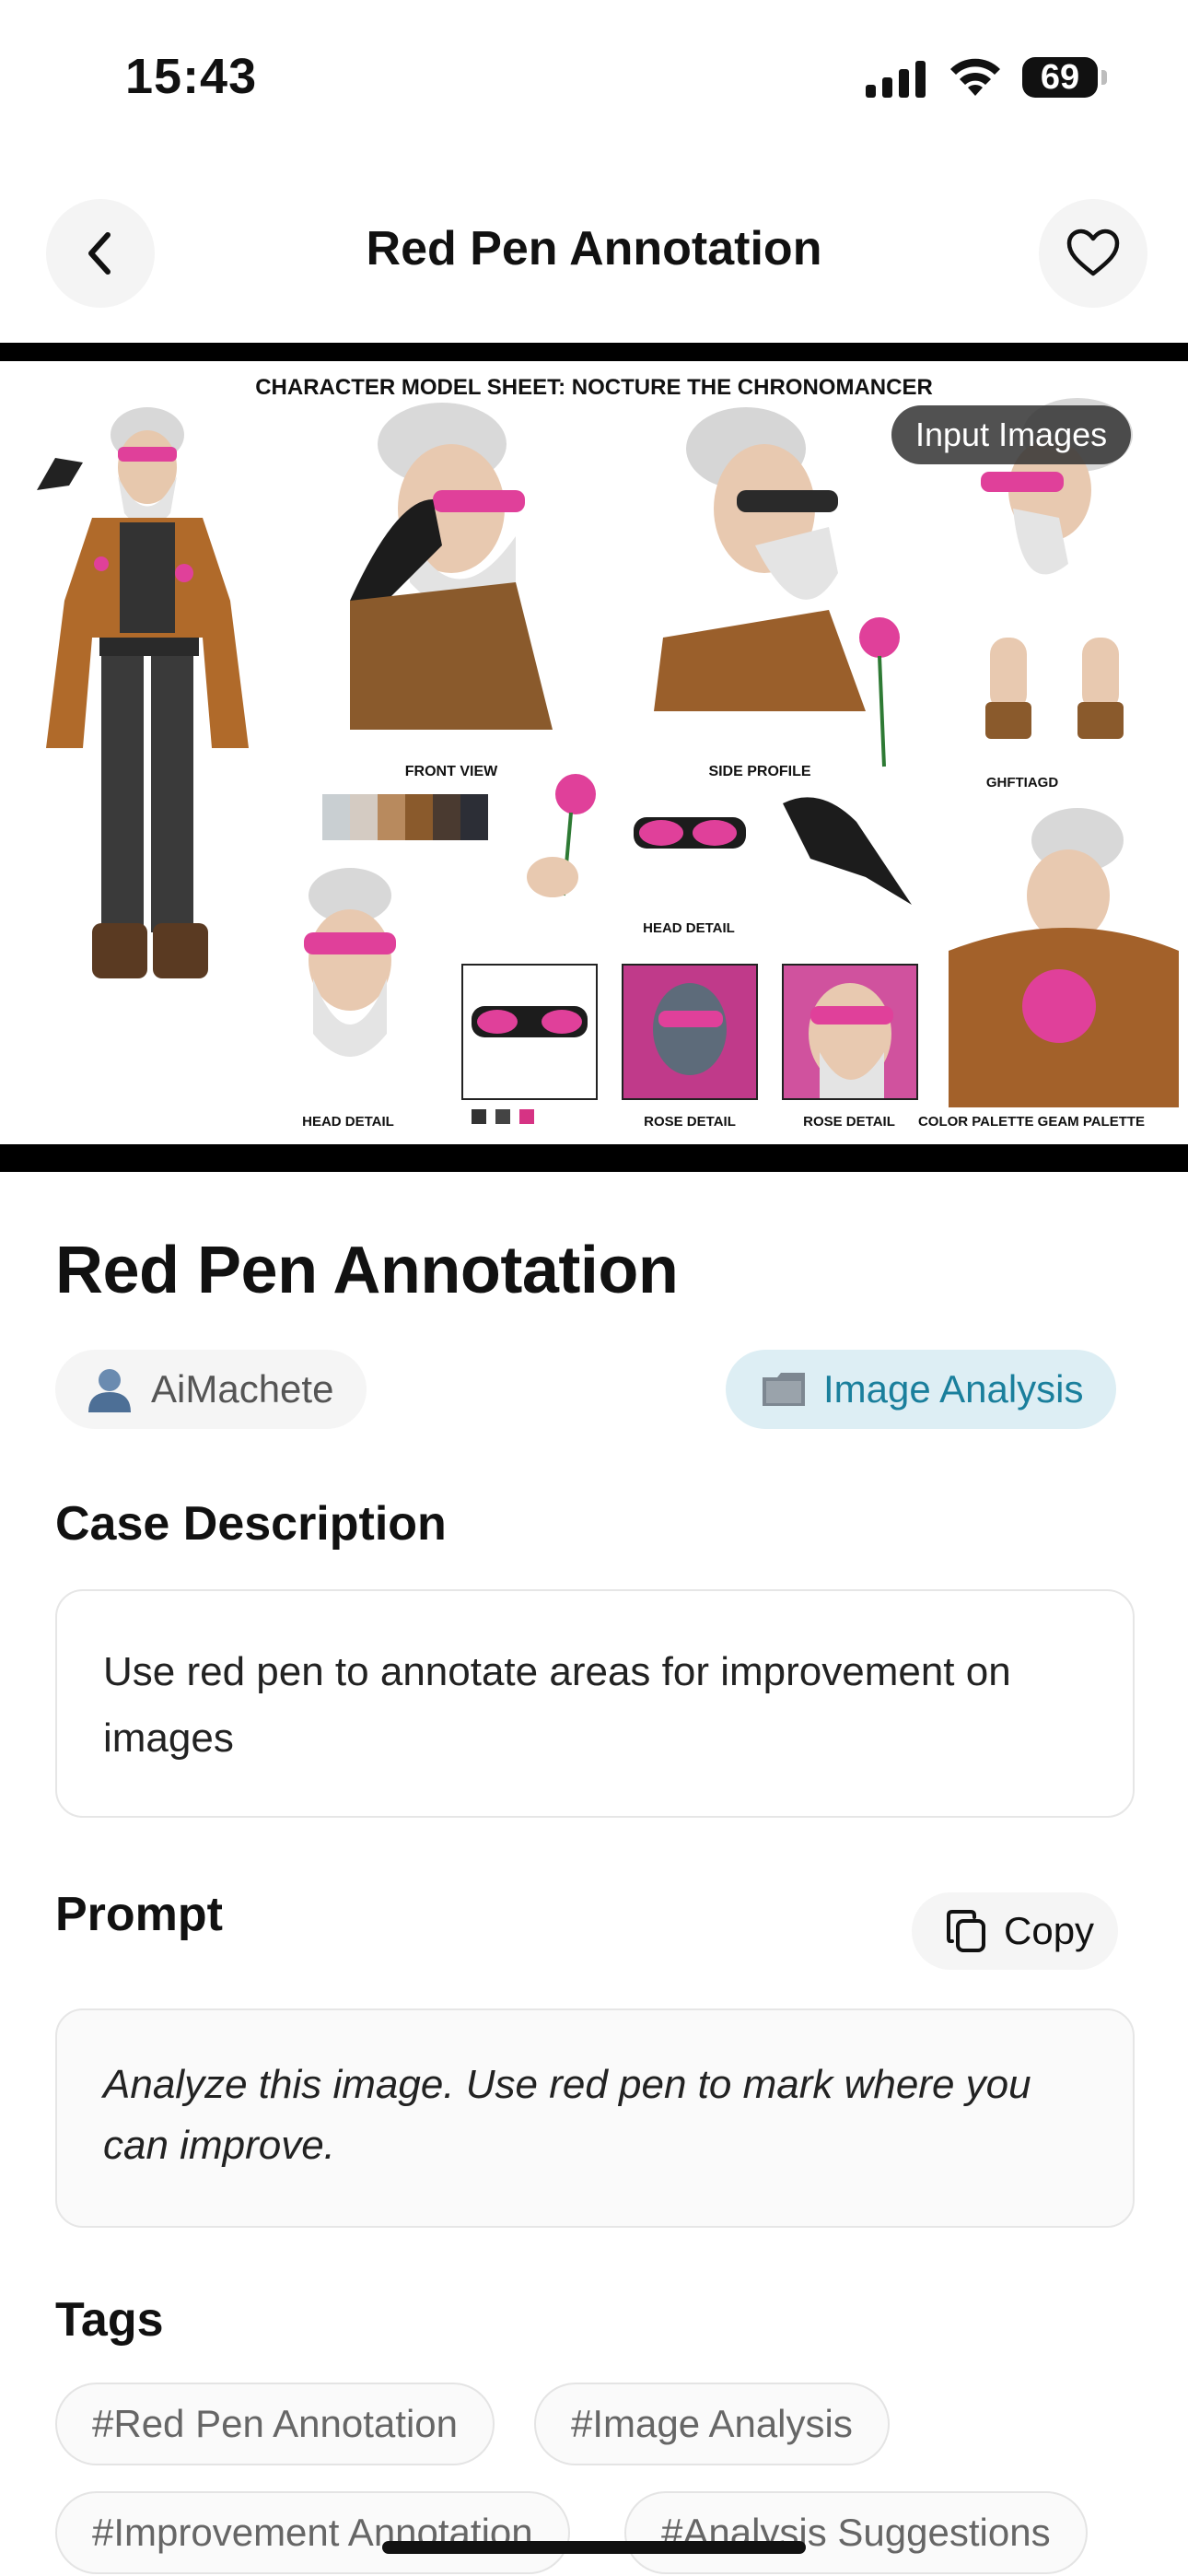 Image resolution: width=1188 pixels, height=2576 pixels. What do you see at coordinates (594, 248) in the screenshot?
I see `nav-title: Red Pen Annotation` at bounding box center [594, 248].